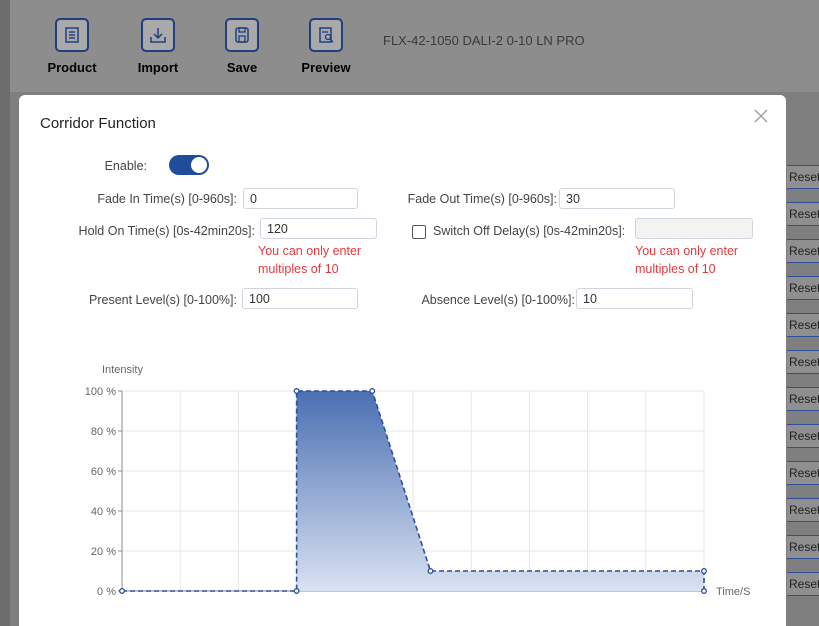  Describe the element at coordinates (326, 67) in the screenshot. I see `preview-label: Preview` at that location.